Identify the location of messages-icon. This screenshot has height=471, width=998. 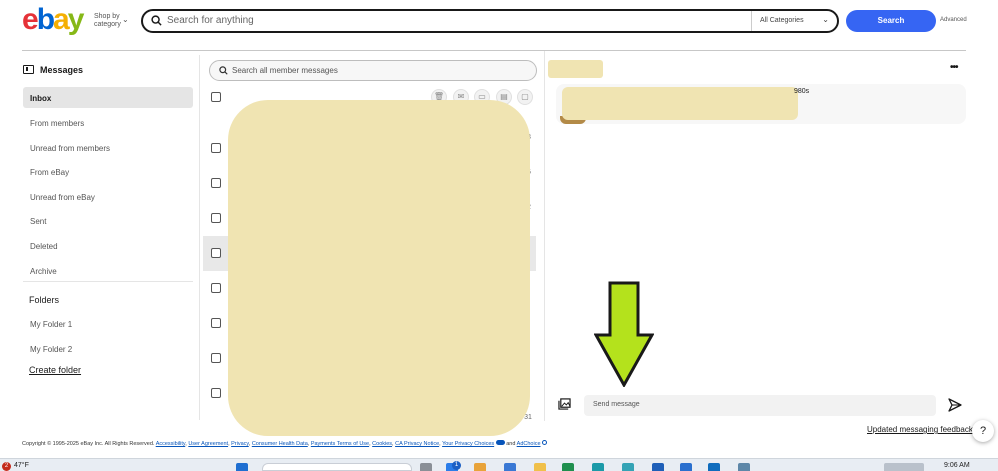
(28, 69).